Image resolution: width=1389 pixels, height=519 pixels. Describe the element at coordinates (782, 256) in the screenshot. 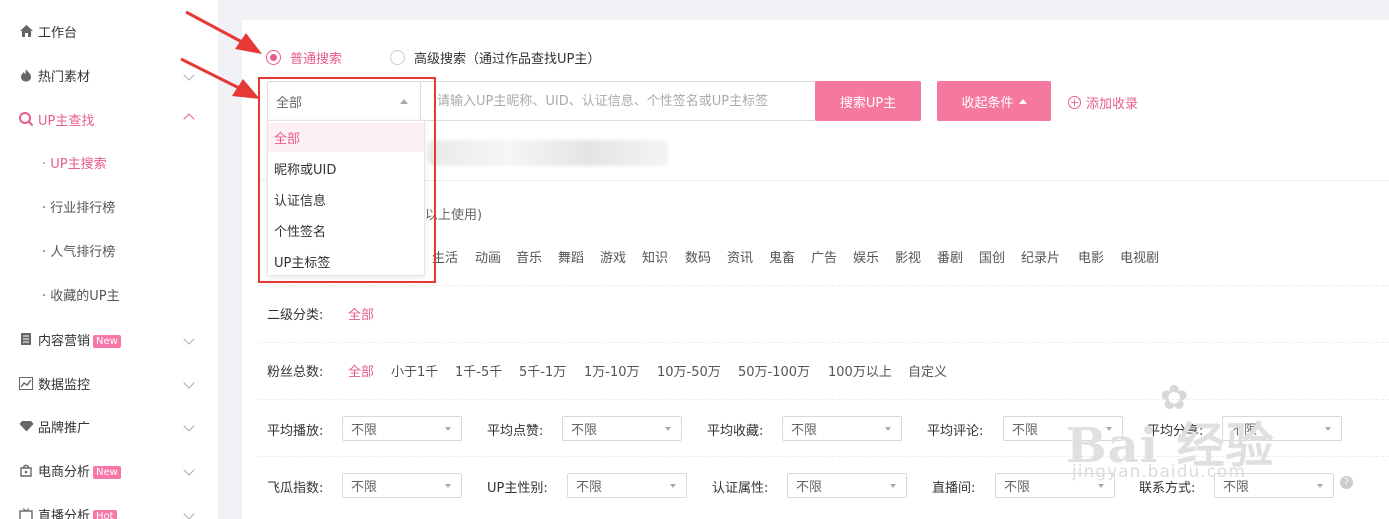

I see `category-option: 鬼畜` at that location.